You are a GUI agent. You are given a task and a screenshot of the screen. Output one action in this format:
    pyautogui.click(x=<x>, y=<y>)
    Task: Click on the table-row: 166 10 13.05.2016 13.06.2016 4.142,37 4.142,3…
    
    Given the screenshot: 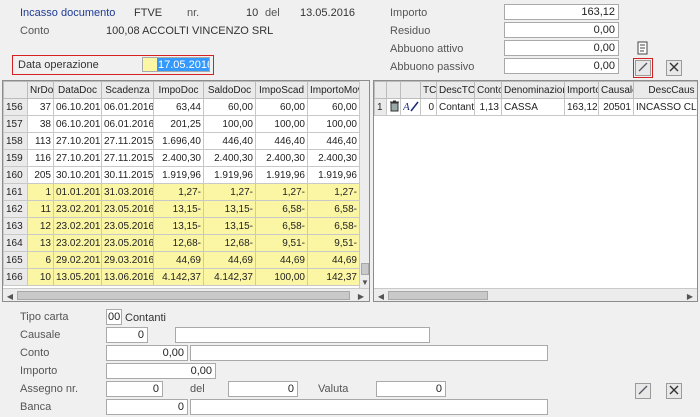 What is the action you would take?
    pyautogui.click(x=181, y=277)
    